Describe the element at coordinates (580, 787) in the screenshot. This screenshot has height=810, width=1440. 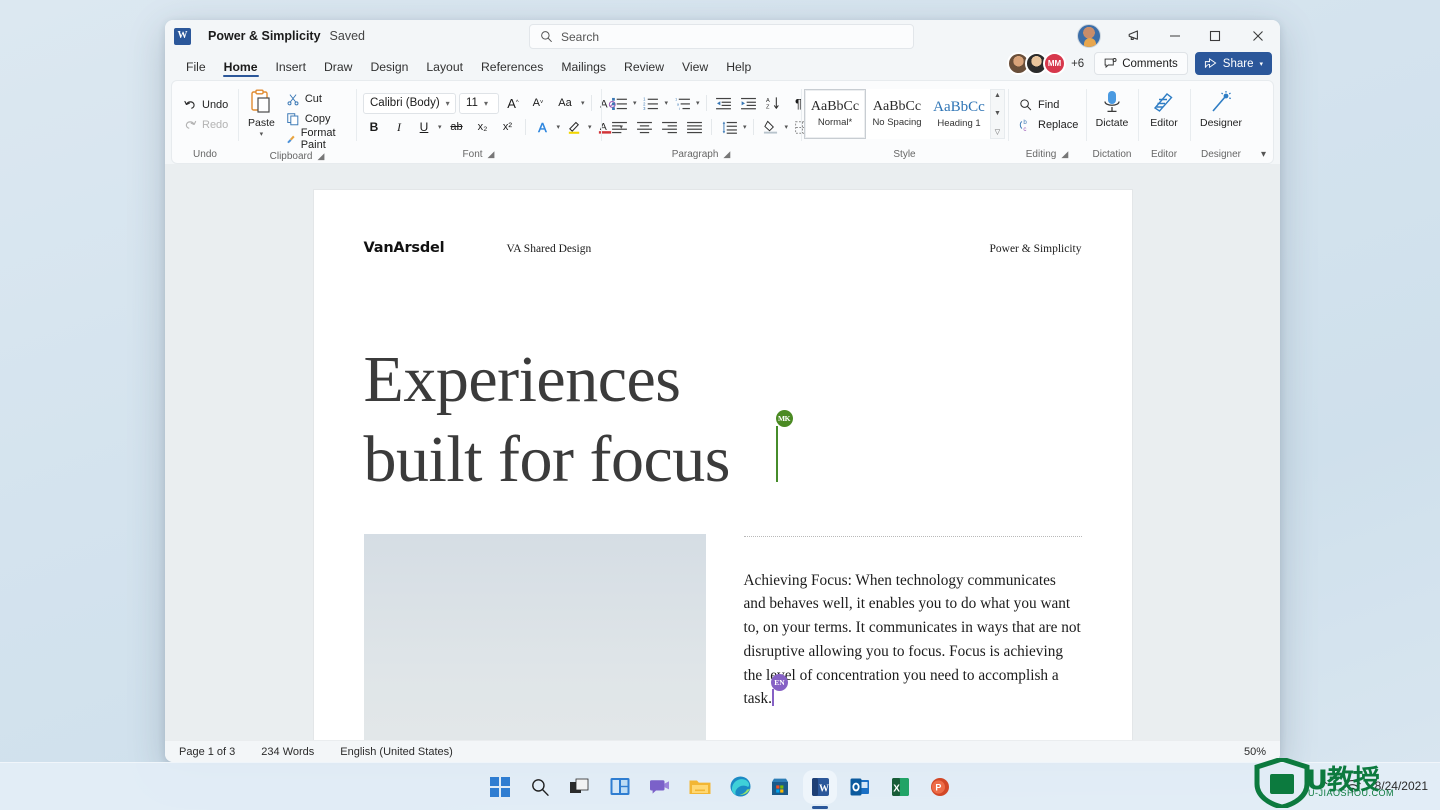
I see `task-view-icon` at that location.